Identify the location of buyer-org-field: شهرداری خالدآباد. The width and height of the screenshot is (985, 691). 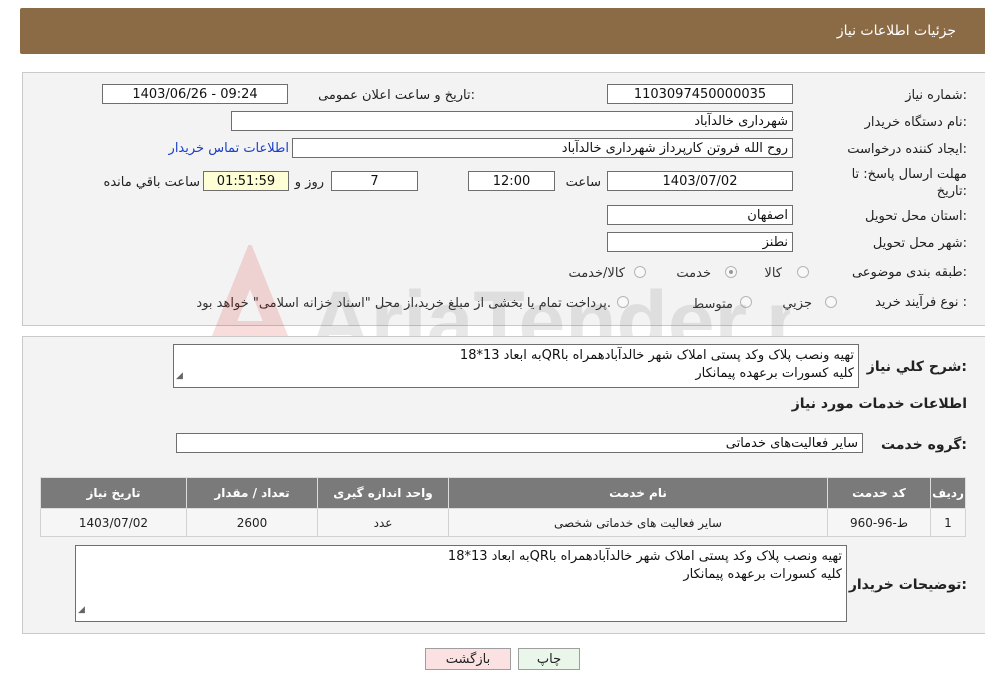
(512, 121).